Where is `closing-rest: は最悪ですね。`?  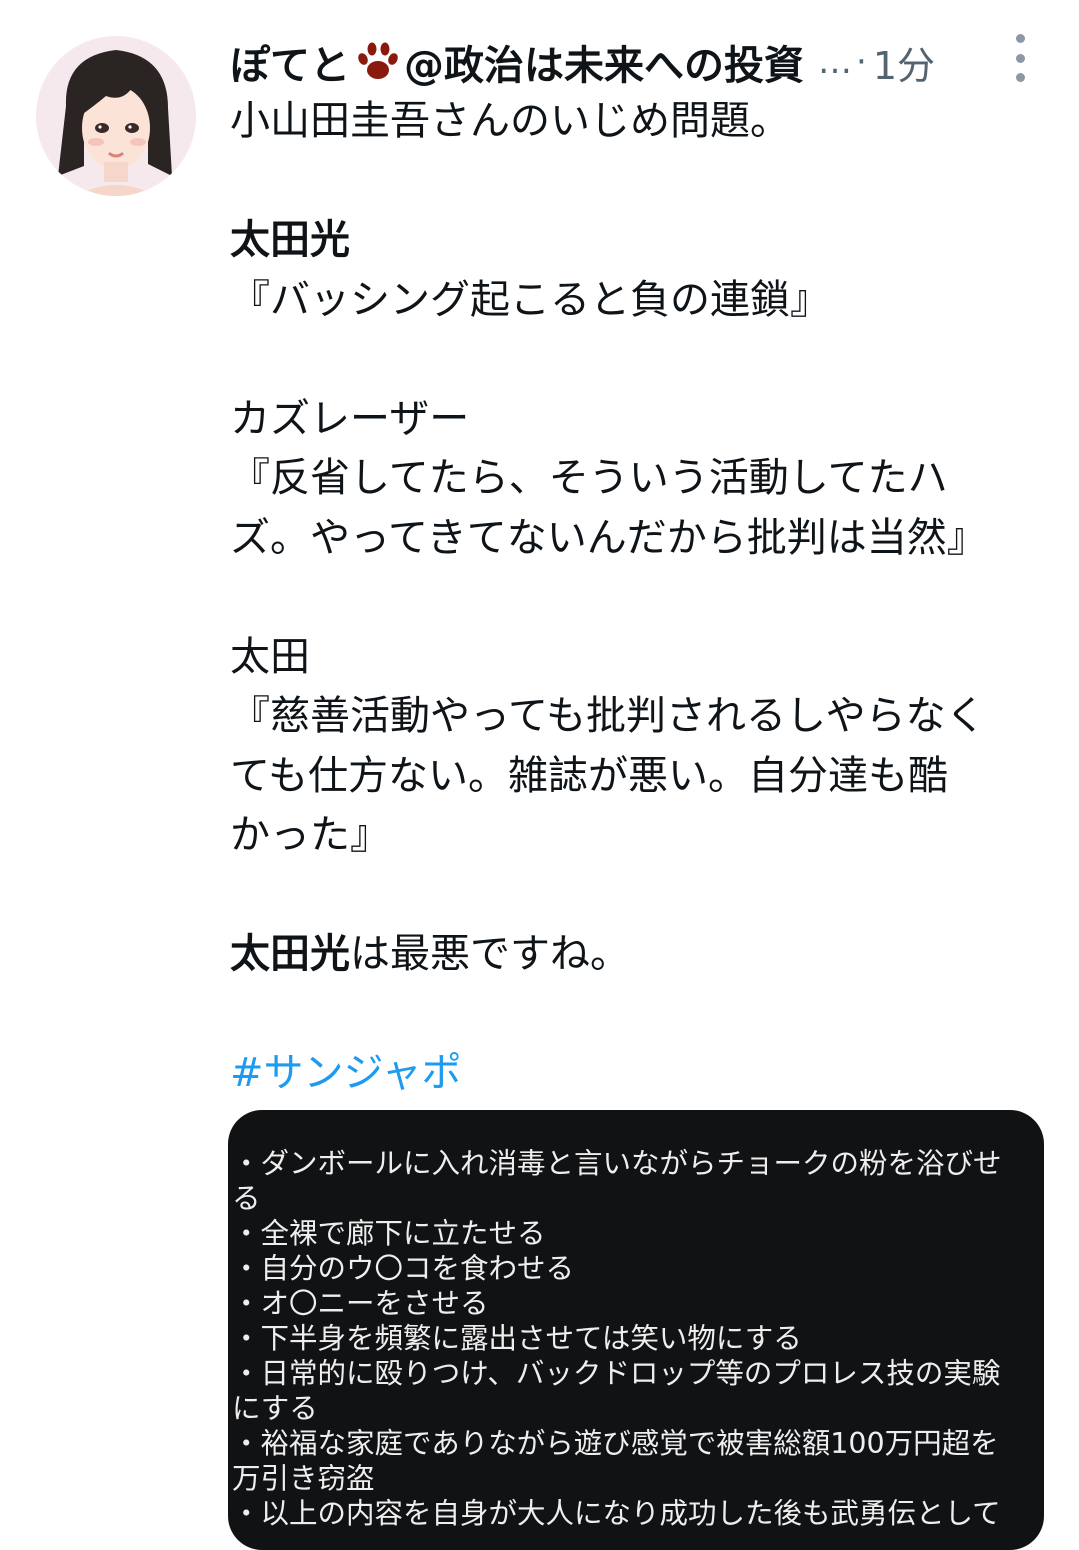
closing-rest: は最悪ですね。 is located at coordinates (490, 954).